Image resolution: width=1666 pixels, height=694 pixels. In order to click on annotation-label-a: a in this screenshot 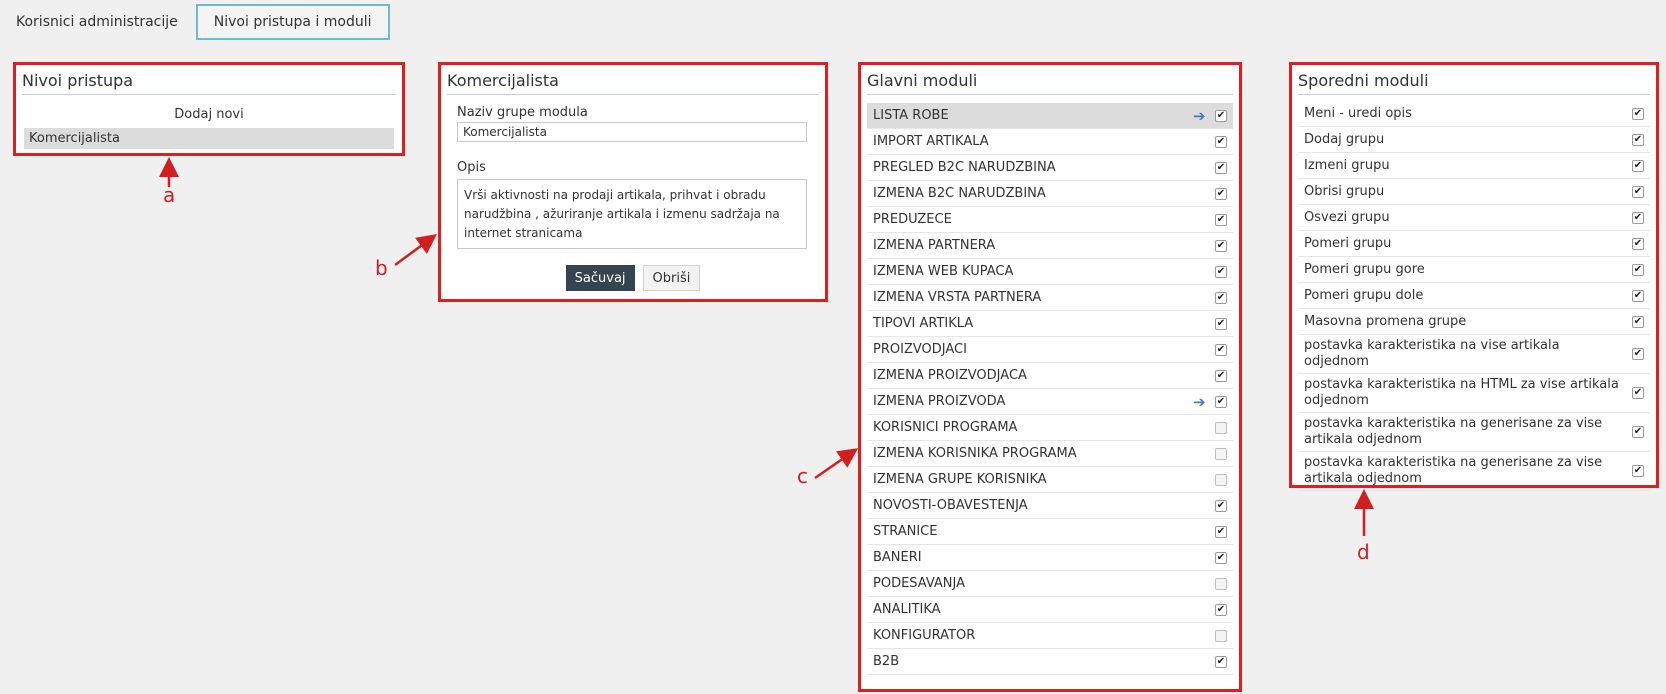, I will do `click(169, 195)`.